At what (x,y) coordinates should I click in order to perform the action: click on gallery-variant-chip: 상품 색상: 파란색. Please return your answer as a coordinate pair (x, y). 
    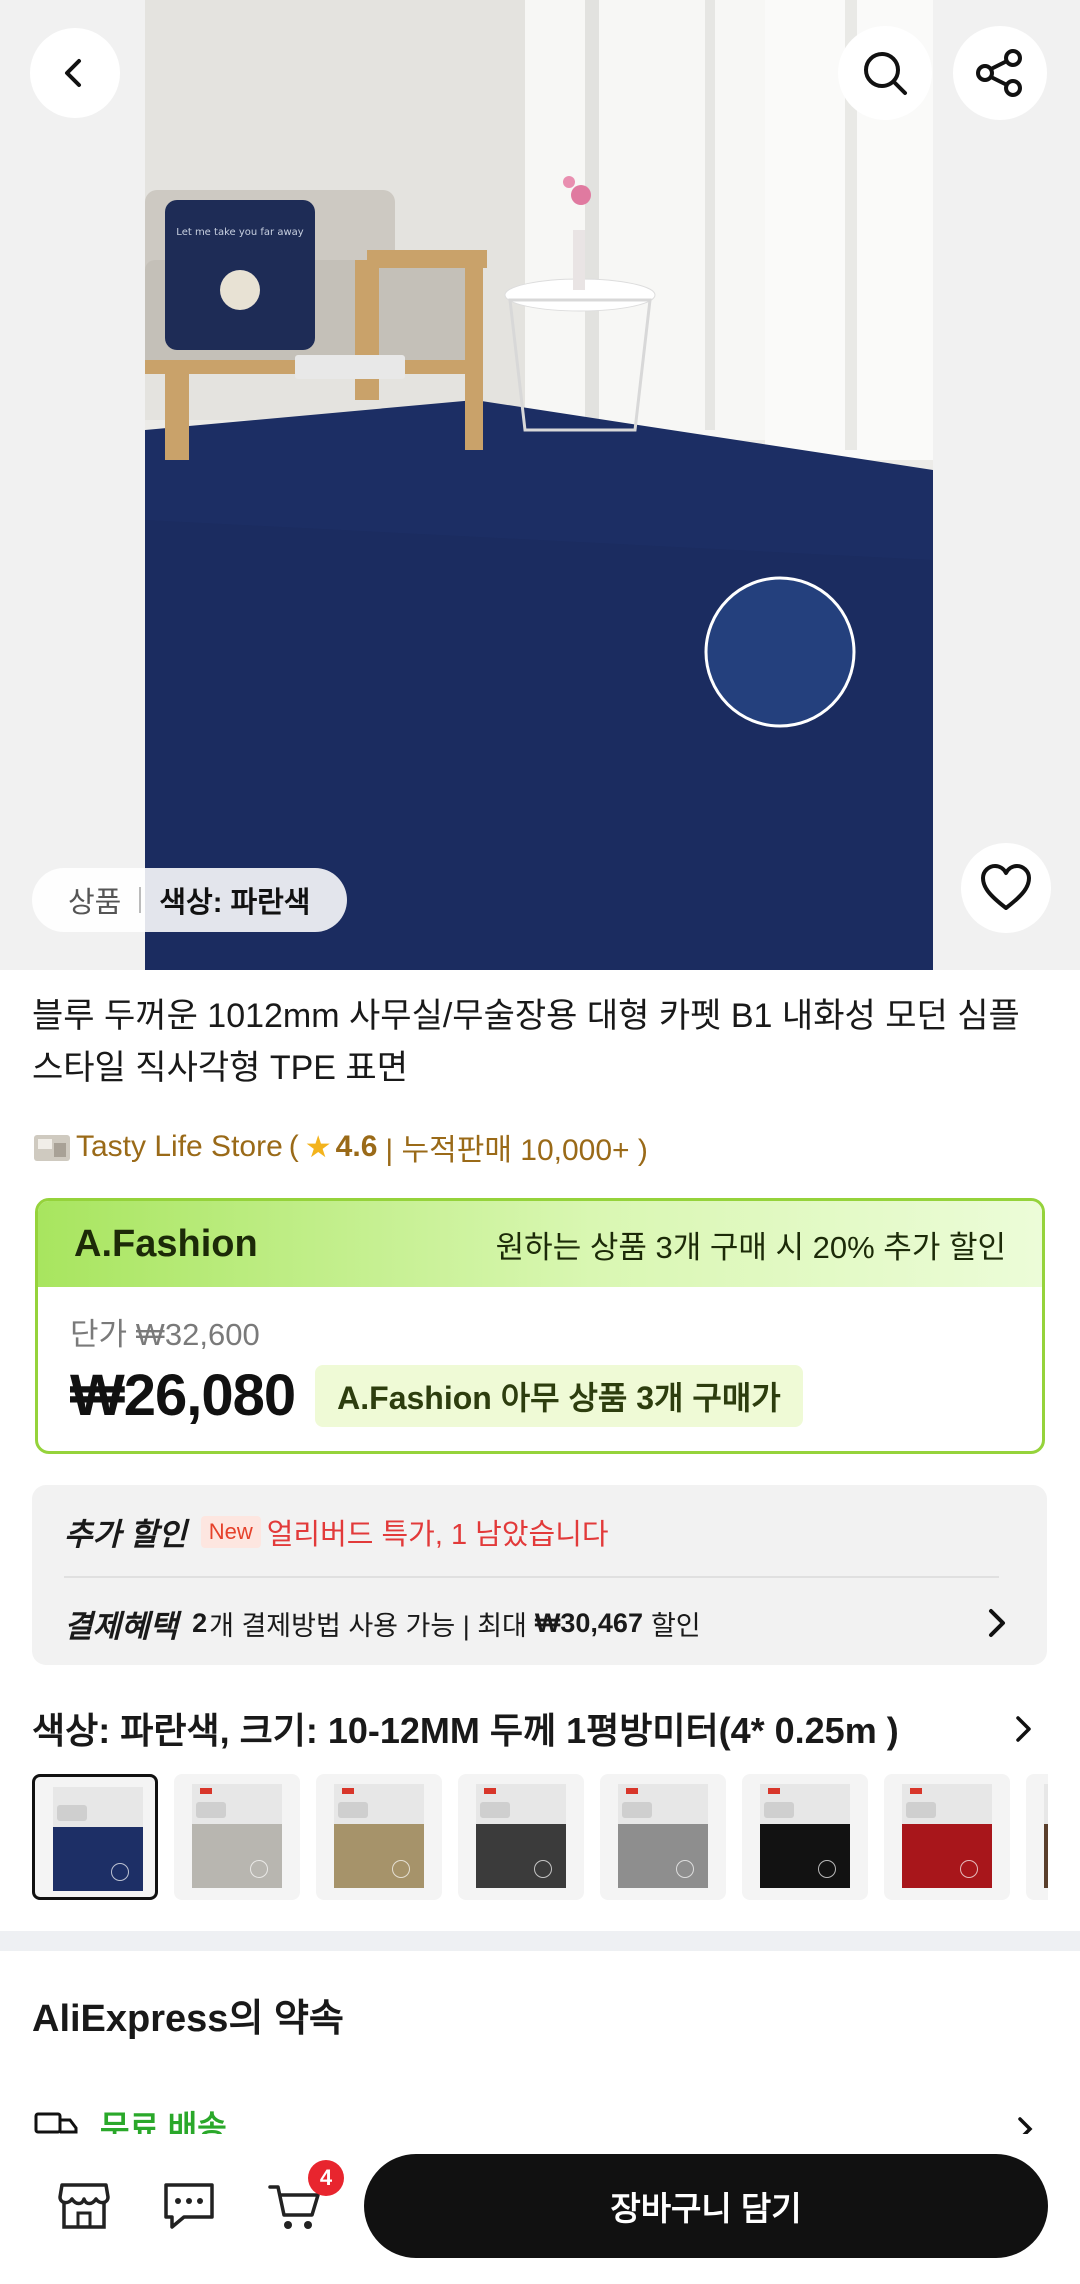
    Looking at the image, I should click on (189, 900).